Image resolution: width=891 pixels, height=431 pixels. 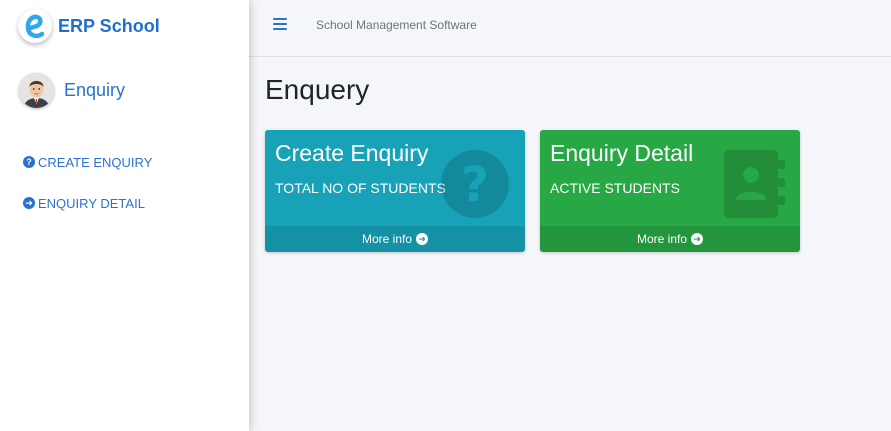 What do you see at coordinates (95, 162) in the screenshot?
I see `sidebar-item-label: CREATE ENQUIRY` at bounding box center [95, 162].